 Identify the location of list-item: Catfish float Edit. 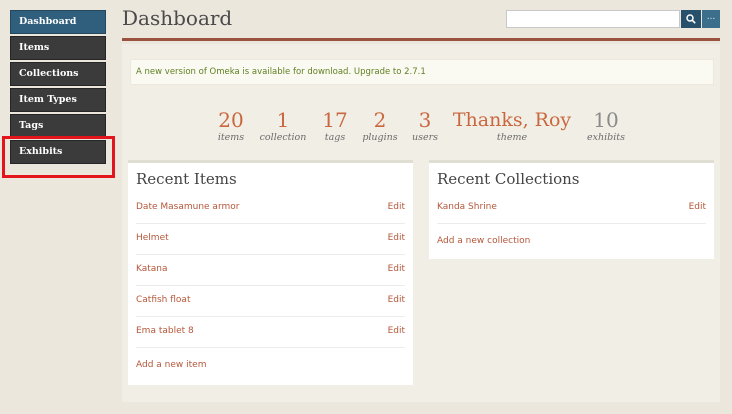
(270, 301).